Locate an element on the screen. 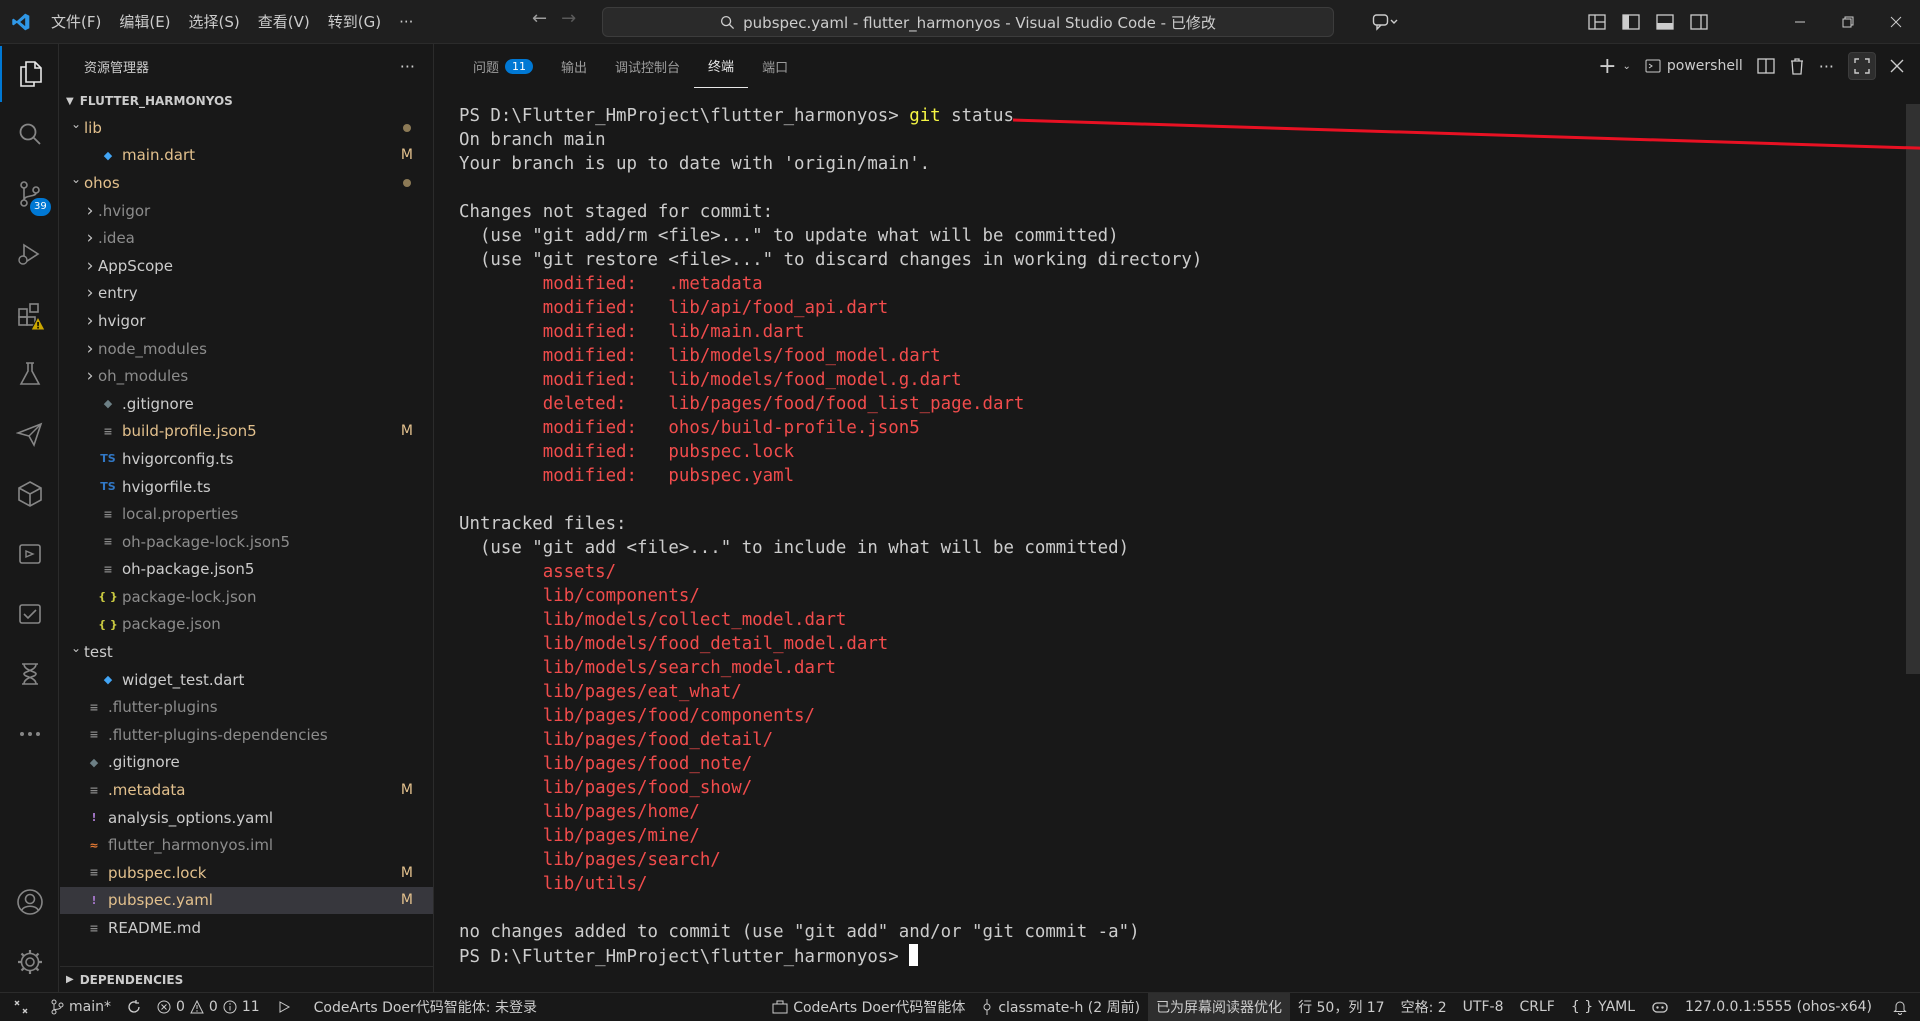 This screenshot has width=1920, height=1021. file-item: ≡ build-profile.json5 M is located at coordinates (246, 432).